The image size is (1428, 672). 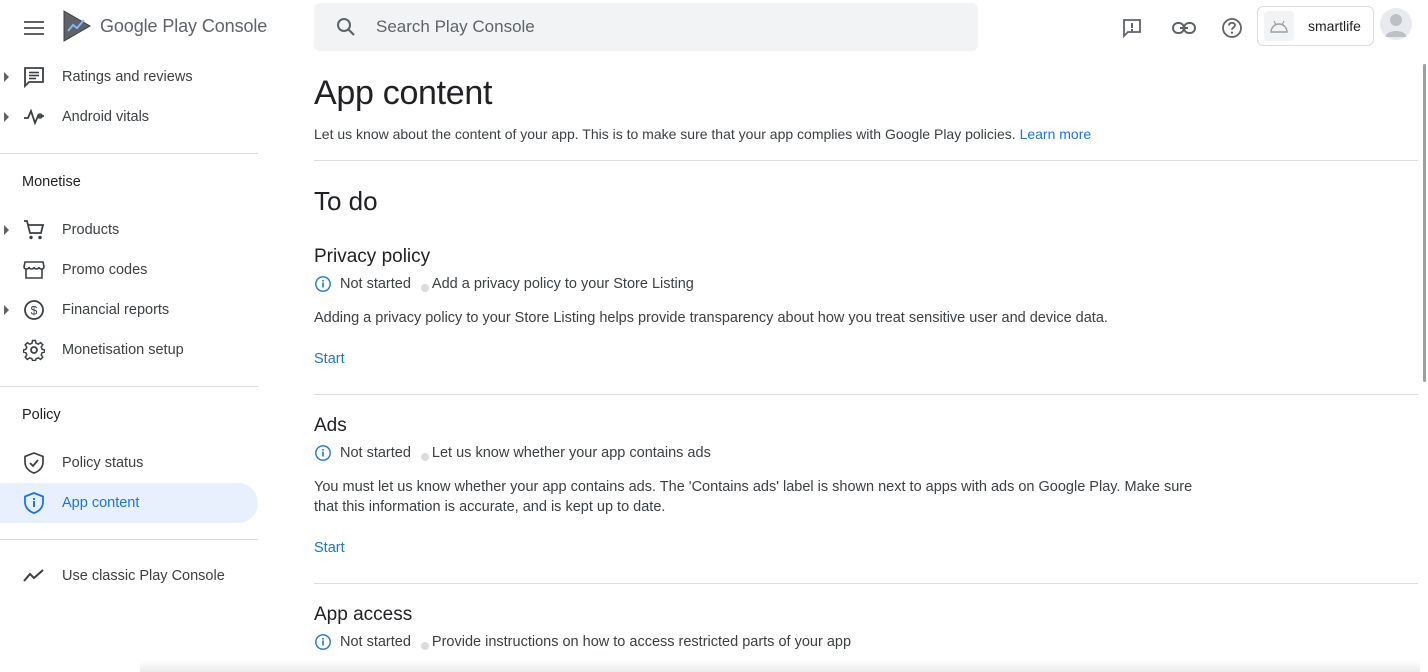 What do you see at coordinates (372, 256) in the screenshot?
I see `card-title-privacy-policy: Privacy policy` at bounding box center [372, 256].